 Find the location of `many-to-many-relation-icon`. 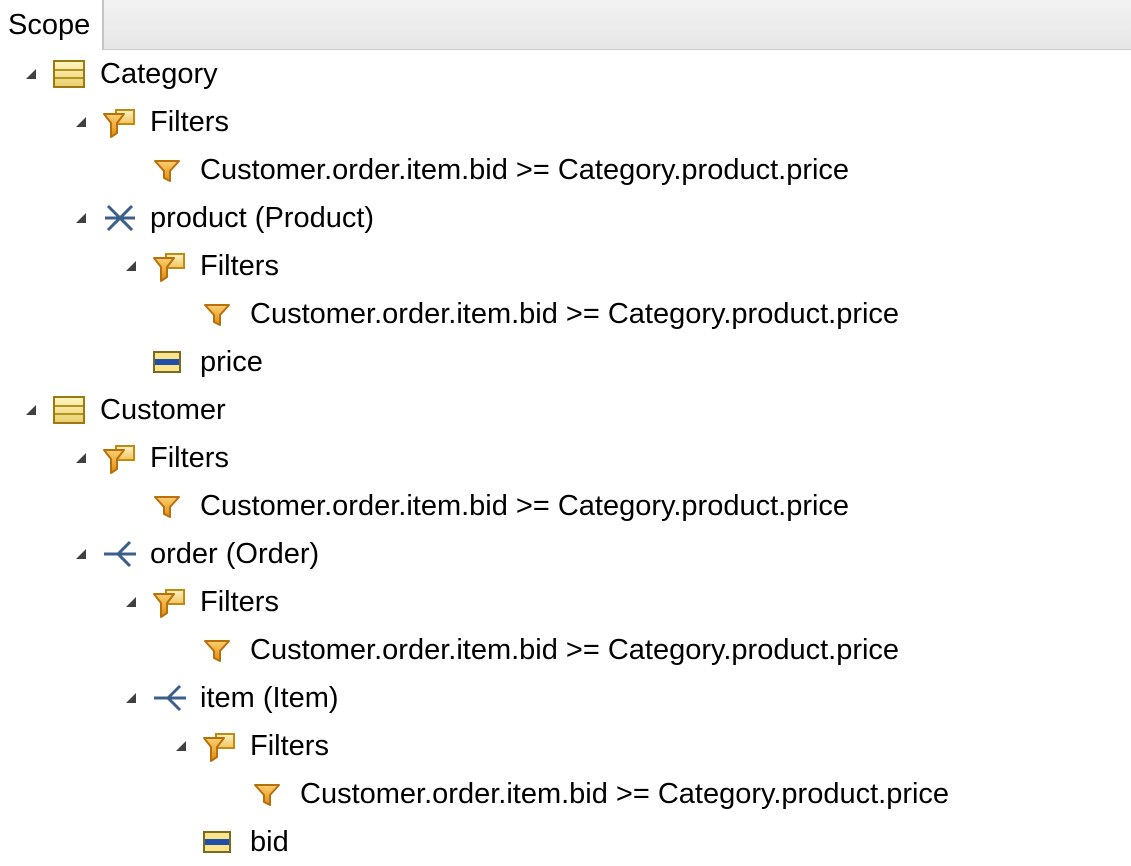

many-to-many-relation-icon is located at coordinates (122, 218).